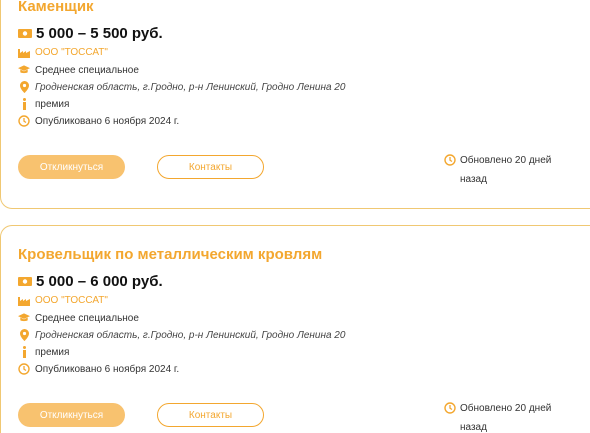 The image size is (590, 433). I want to click on salary: 5 000 – 6 000 руб., so click(90, 281).